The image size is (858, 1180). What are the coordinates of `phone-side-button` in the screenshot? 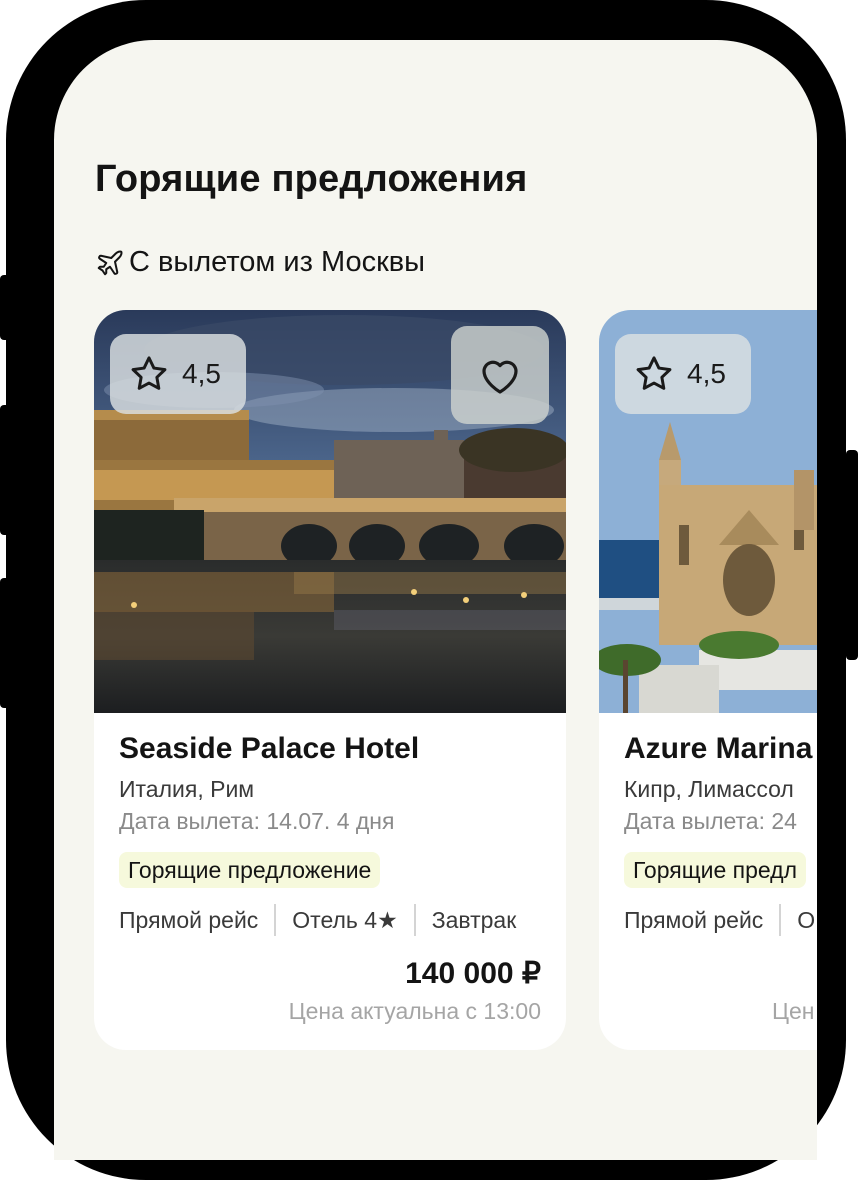 It's located at (852, 555).